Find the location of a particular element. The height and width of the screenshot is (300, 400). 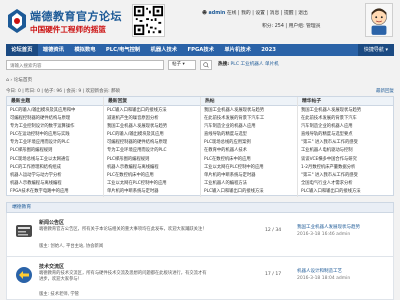

last-post-link: 我国工业机器人发展现状与趋势 is located at coordinates (328, 227).